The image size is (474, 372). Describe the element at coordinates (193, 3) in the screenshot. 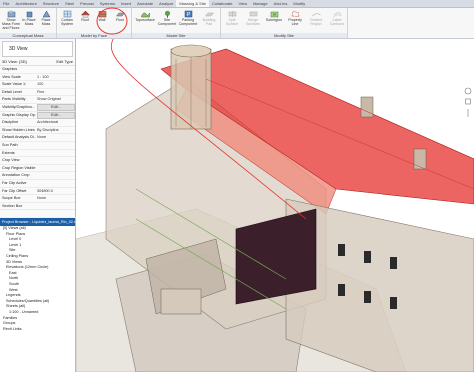

I see `ribbon-tab: Massing & Site` at that location.